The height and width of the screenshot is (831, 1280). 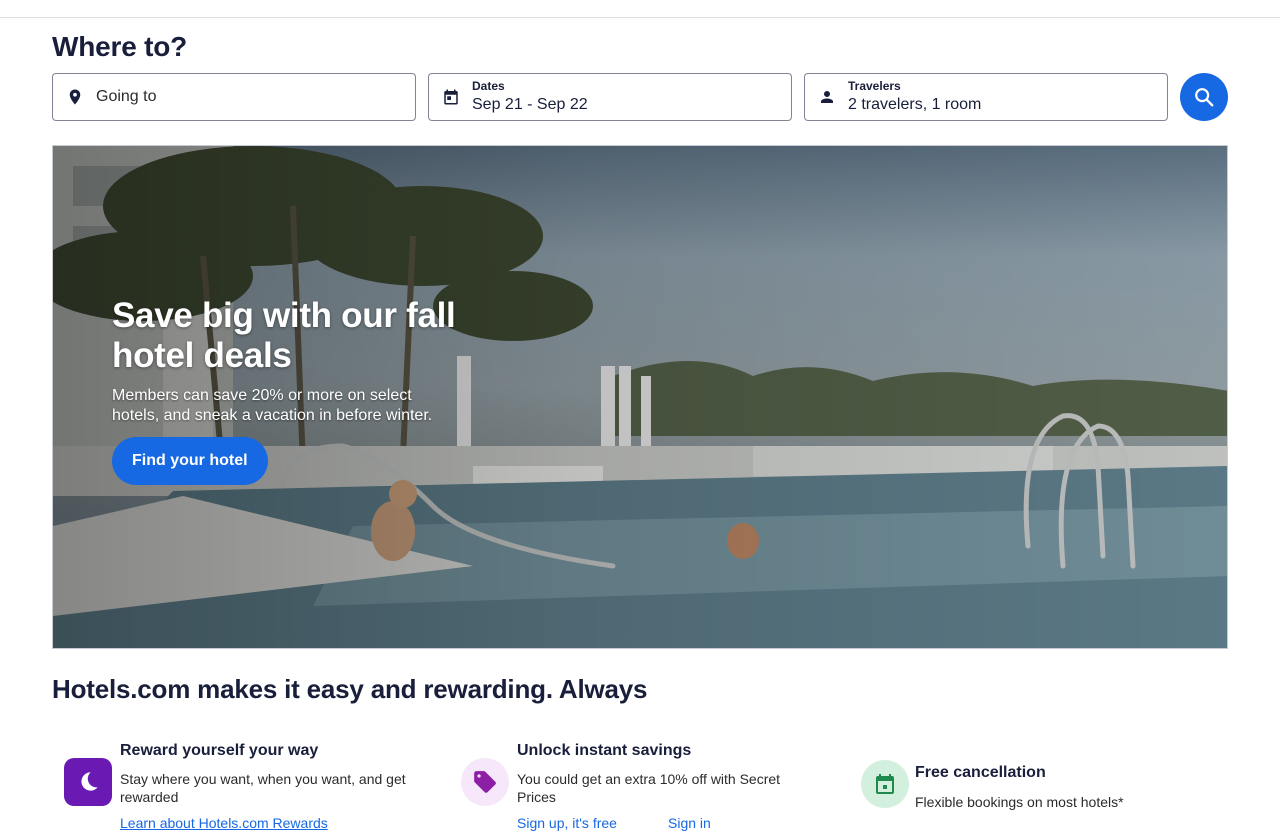 What do you see at coordinates (689, 823) in the screenshot?
I see `sign-in-link: Sign in` at bounding box center [689, 823].